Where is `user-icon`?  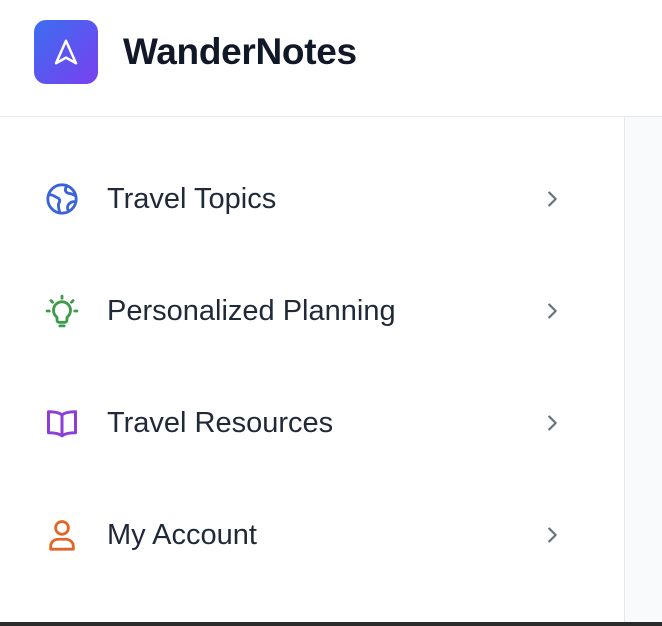
user-icon is located at coordinates (62, 535).